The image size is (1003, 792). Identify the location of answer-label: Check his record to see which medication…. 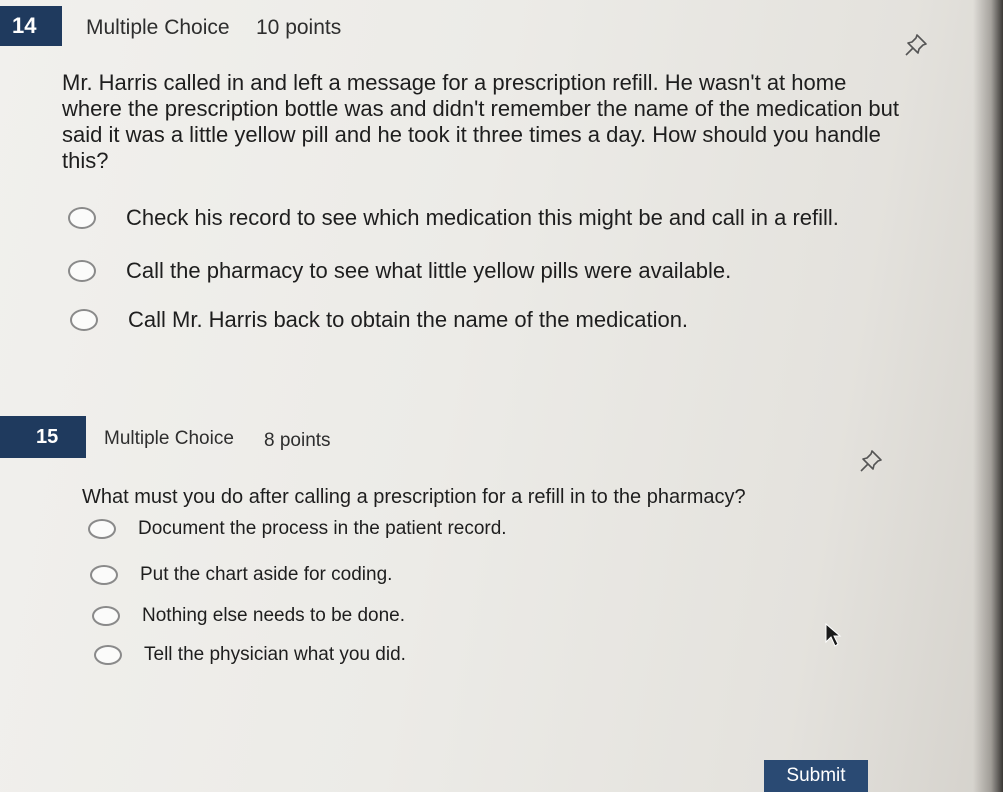
(482, 217).